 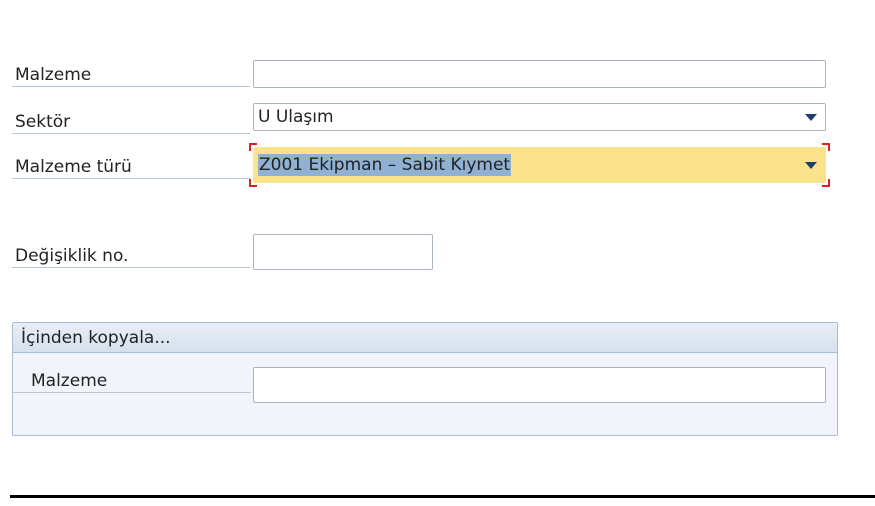 I want to click on sector-value: U Ulaşım, so click(x=296, y=117).